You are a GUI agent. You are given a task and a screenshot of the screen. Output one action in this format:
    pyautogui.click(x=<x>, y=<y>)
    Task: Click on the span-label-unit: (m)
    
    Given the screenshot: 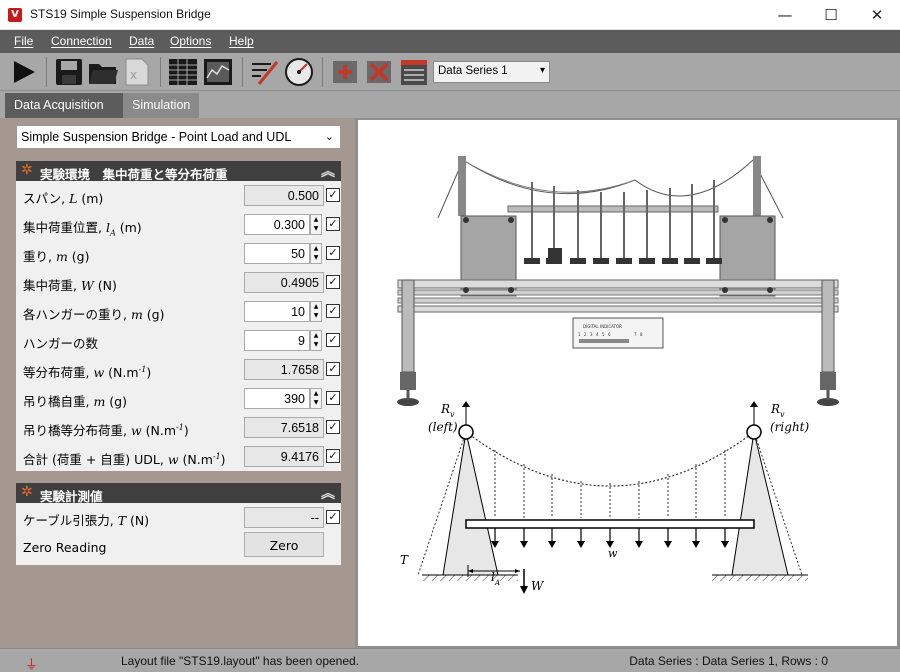 What is the action you would take?
    pyautogui.click(x=90, y=198)
    